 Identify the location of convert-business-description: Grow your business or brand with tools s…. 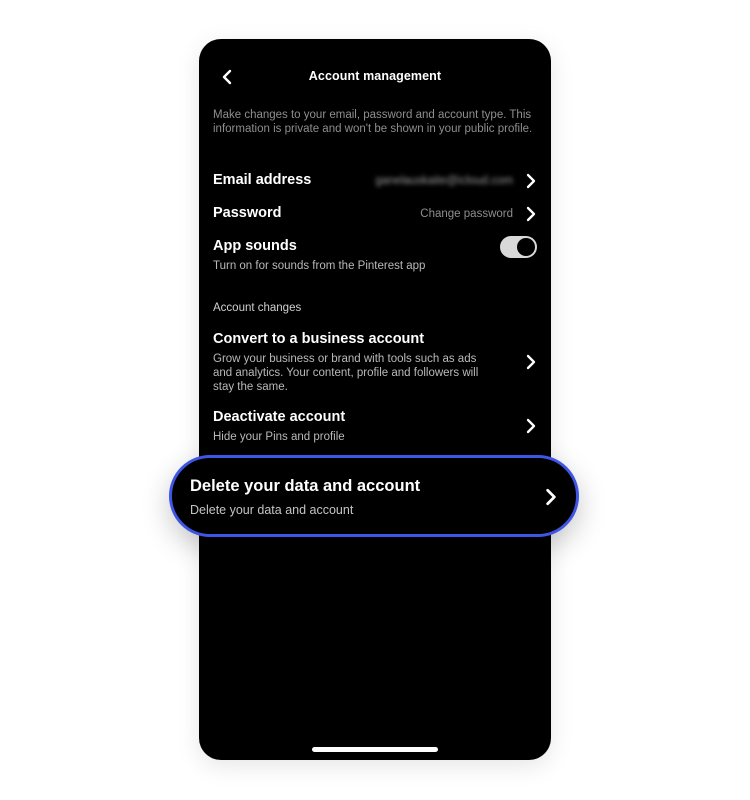
(346, 373).